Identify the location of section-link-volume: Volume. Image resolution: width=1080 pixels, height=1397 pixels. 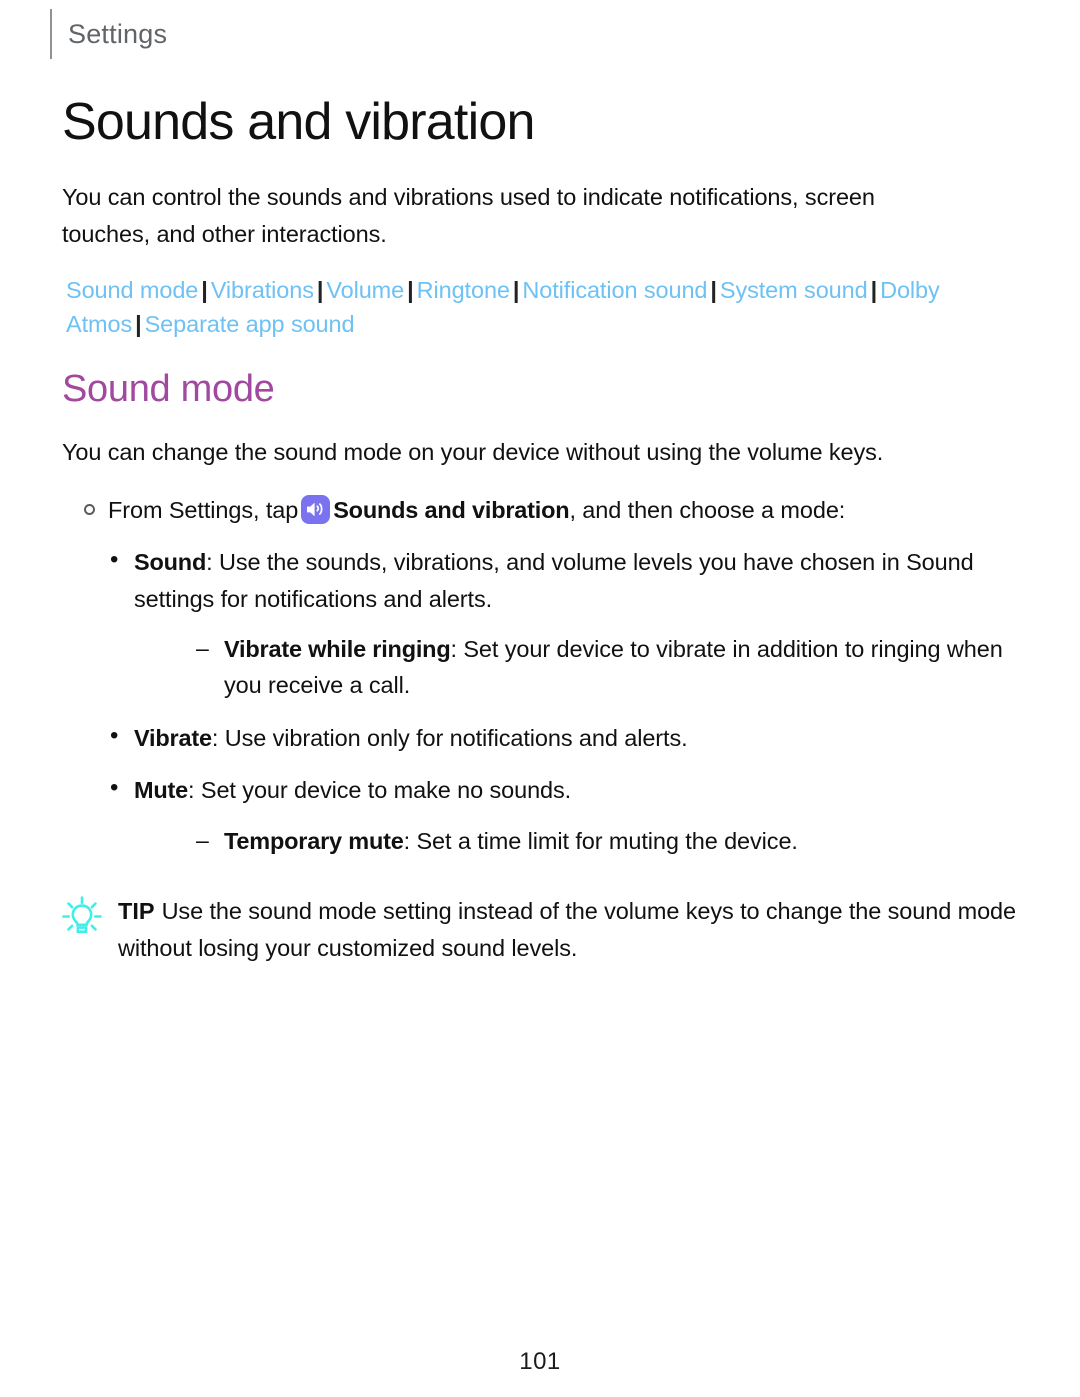
(365, 290).